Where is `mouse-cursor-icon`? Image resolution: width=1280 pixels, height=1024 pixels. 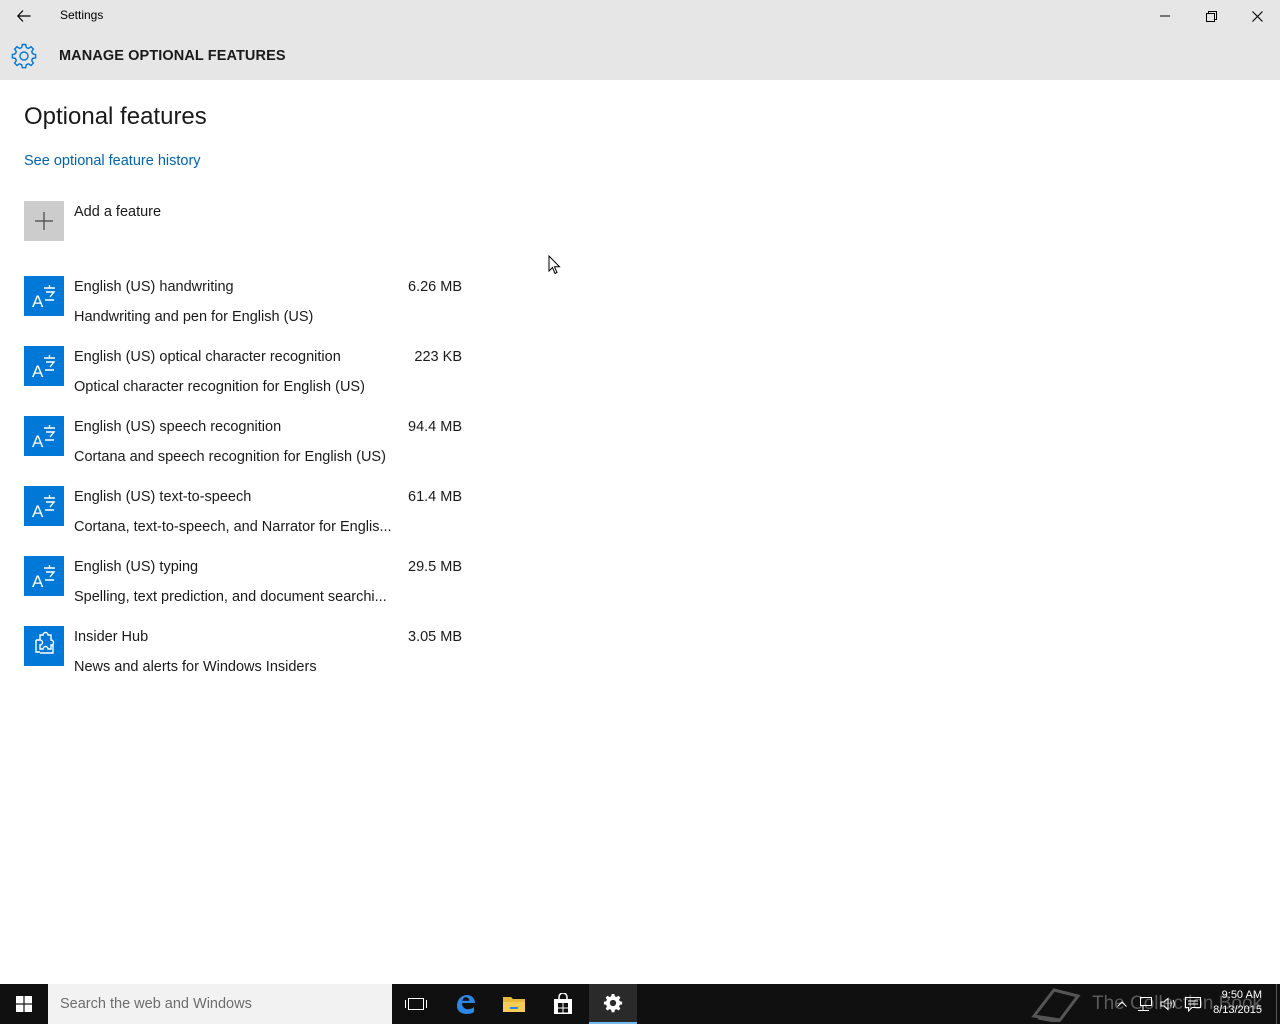
mouse-cursor-icon is located at coordinates (554, 265).